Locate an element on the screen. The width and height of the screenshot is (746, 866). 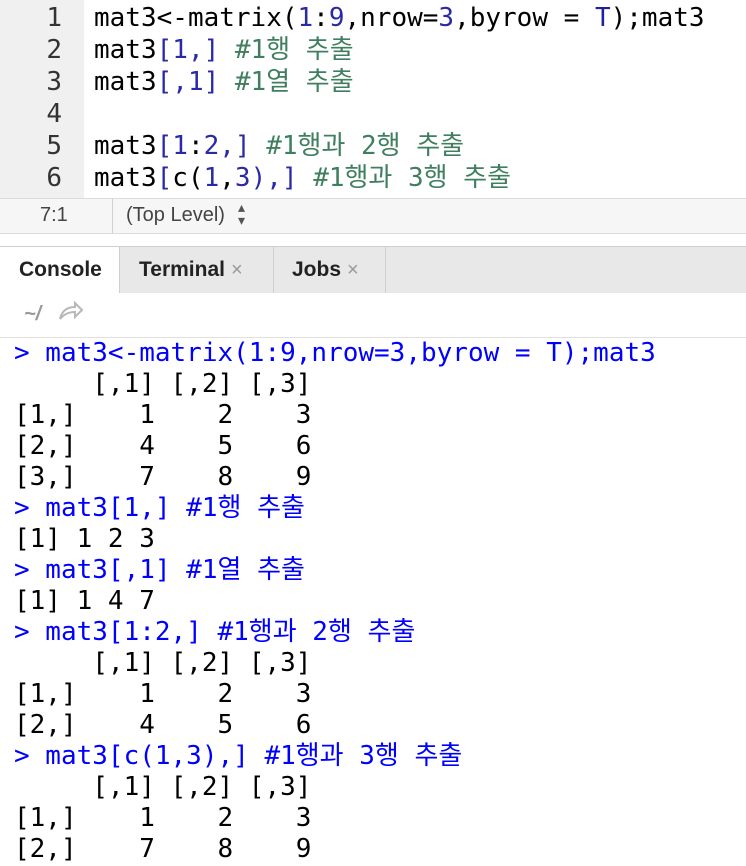
line-number: 2 is located at coordinates (54, 50).